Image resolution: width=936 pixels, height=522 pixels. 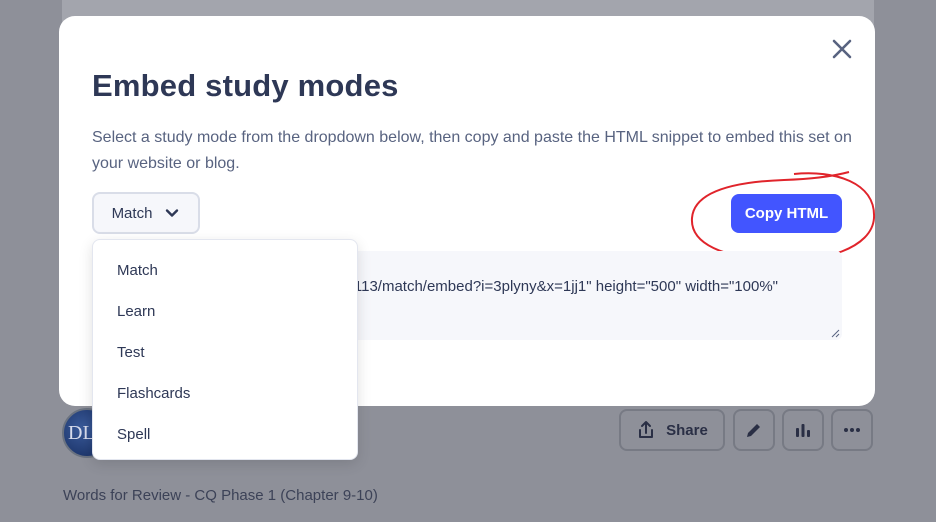 I want to click on menu-item-test: Test, so click(x=225, y=352).